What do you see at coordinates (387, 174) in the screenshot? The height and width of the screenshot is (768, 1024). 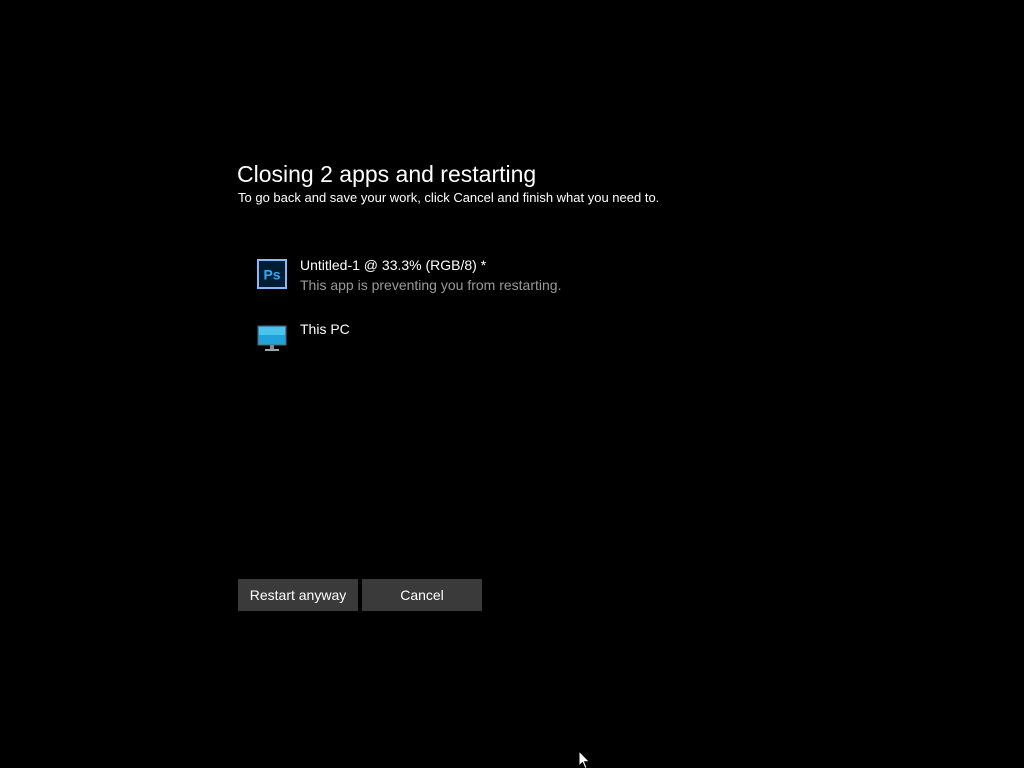 I see `dialog-title: Closing 2 apps and restarting` at bounding box center [387, 174].